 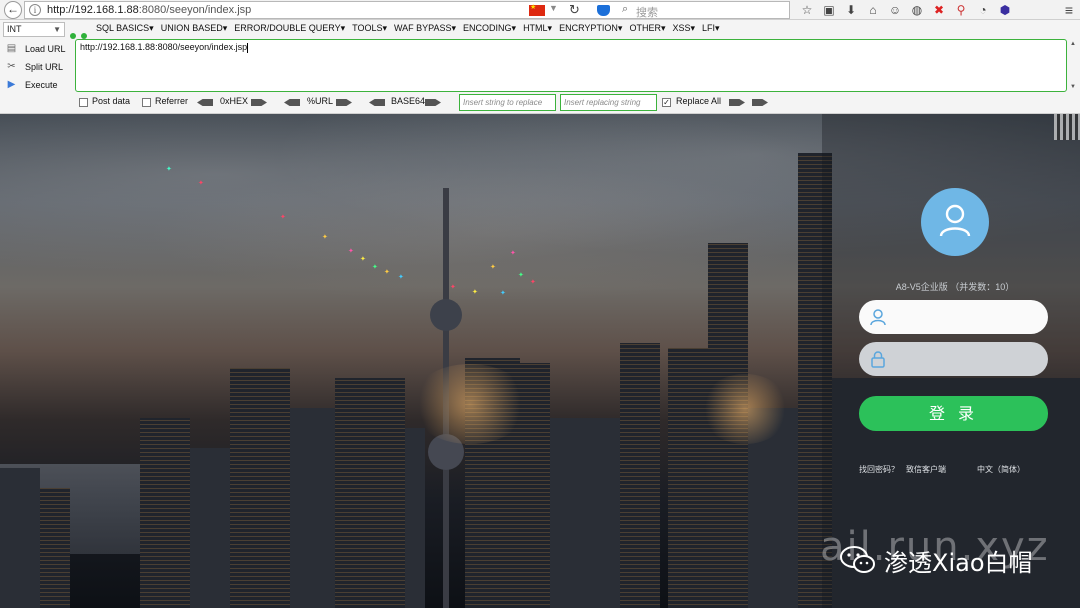 I want to click on menu-xss: XSS▾, so click(x=684, y=28).